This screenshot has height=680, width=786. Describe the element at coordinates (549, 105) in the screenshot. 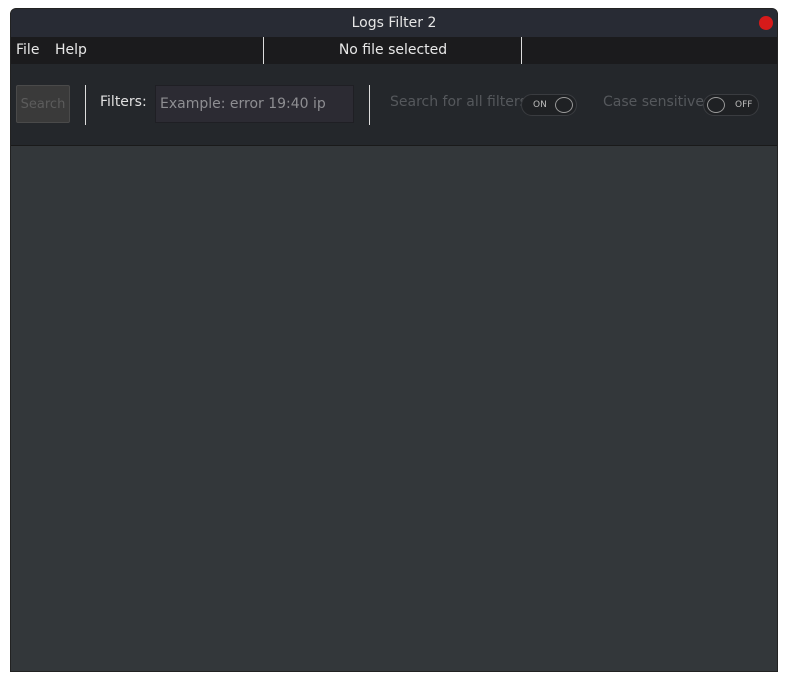

I see `all-filters-toggle: ON` at that location.